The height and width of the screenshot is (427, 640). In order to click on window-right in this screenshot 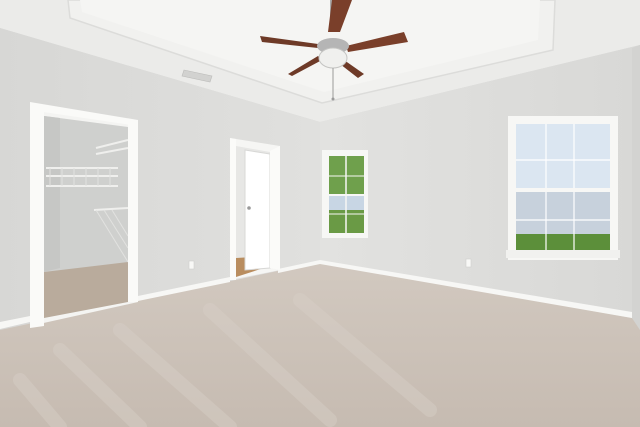, I will do `click(563, 188)`.